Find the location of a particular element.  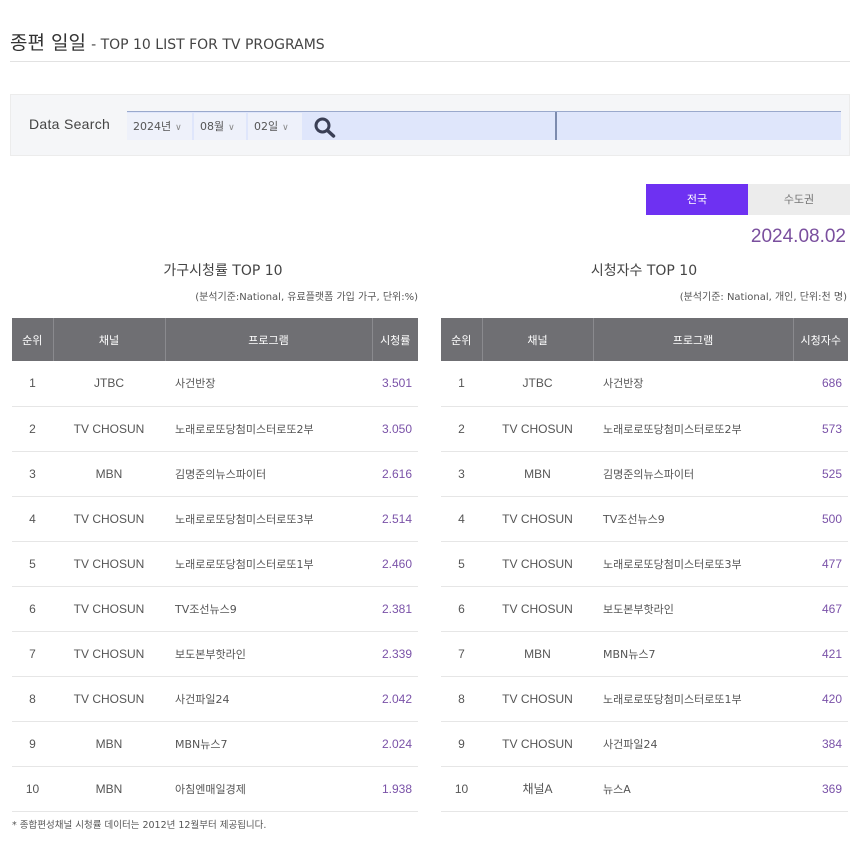

selected-date: 2024.08.02 is located at coordinates (798, 236).